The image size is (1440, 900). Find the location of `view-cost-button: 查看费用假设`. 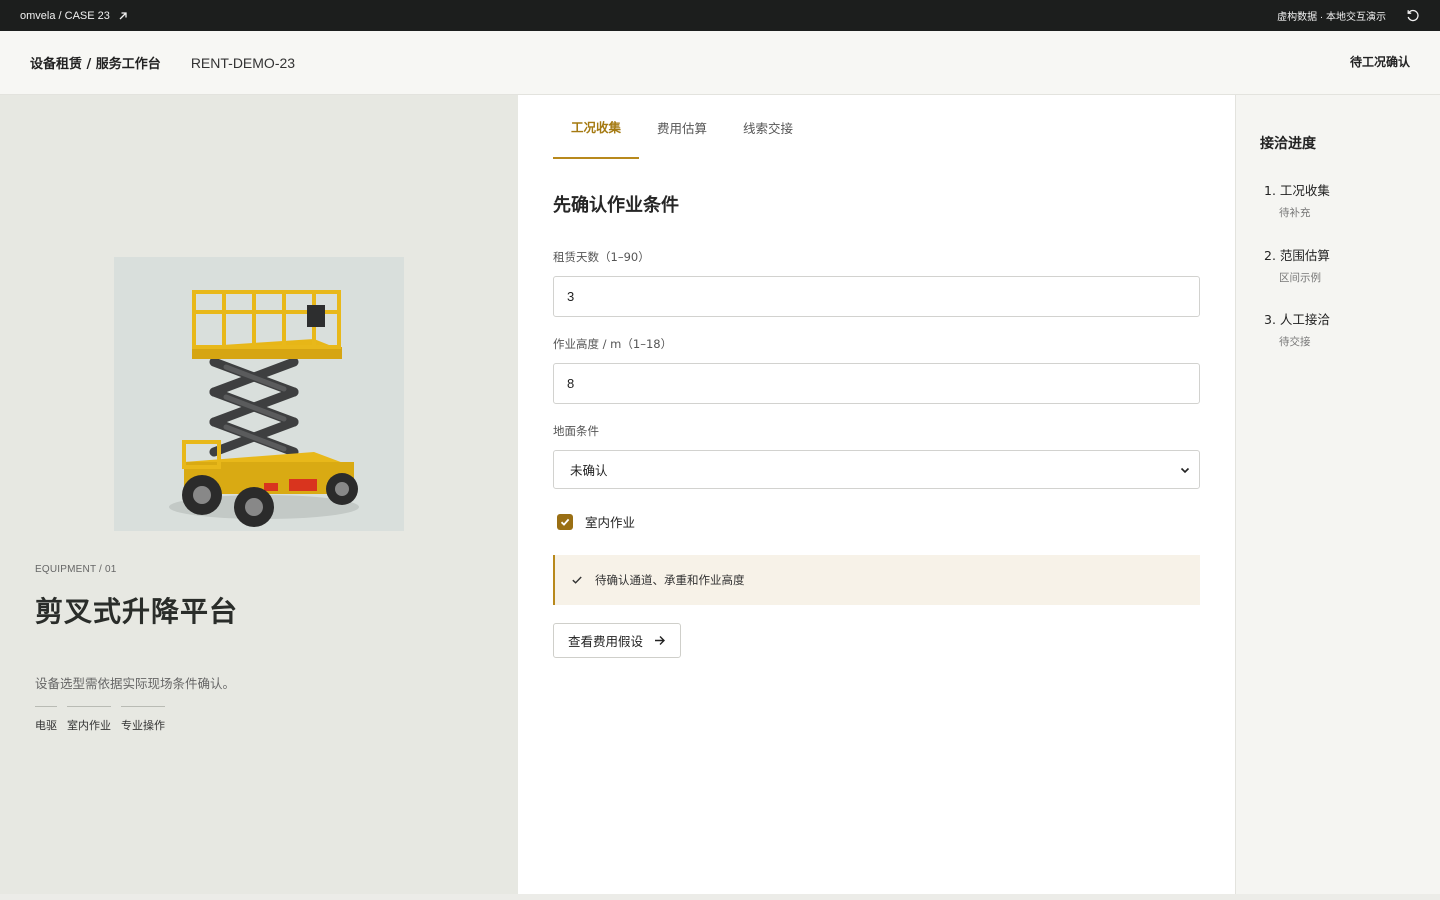

view-cost-button: 查看费用假设 is located at coordinates (617, 640).